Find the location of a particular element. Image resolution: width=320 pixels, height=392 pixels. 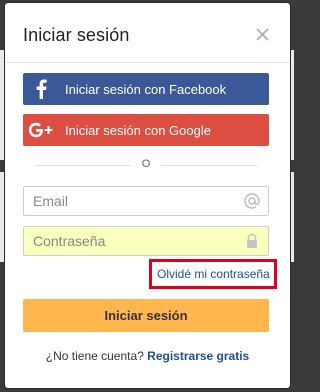

google-login-label: Iniciar sesión con Google is located at coordinates (138, 130).